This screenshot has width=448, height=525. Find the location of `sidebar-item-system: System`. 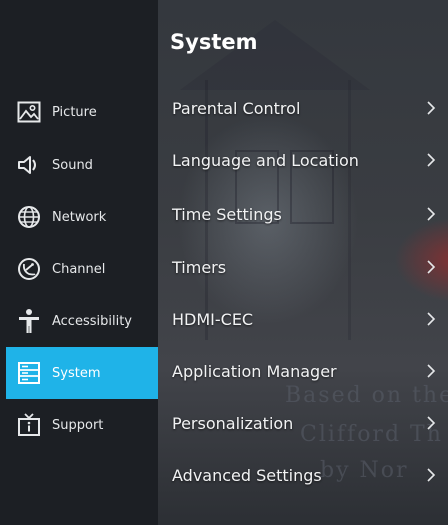

sidebar-item-system: System is located at coordinates (82, 373).